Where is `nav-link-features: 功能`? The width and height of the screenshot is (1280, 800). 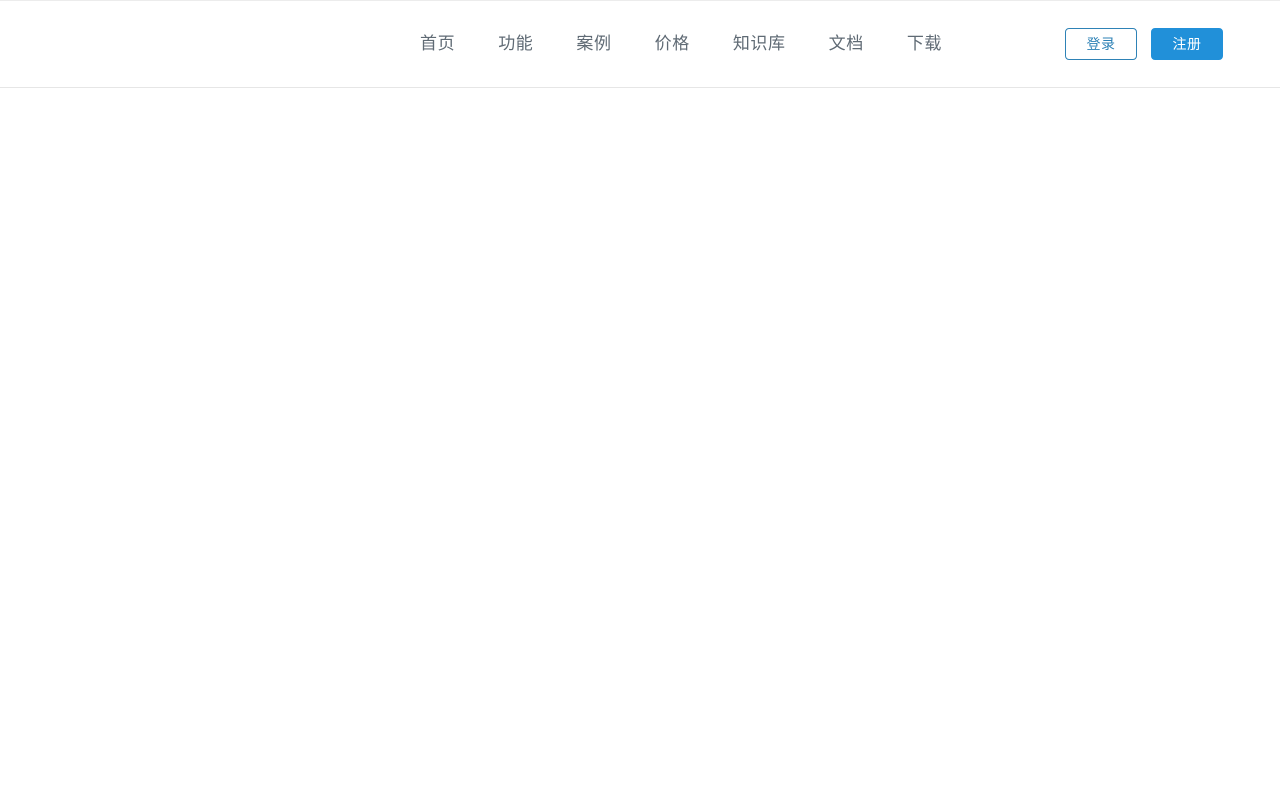 nav-link-features: 功能 is located at coordinates (515, 44).